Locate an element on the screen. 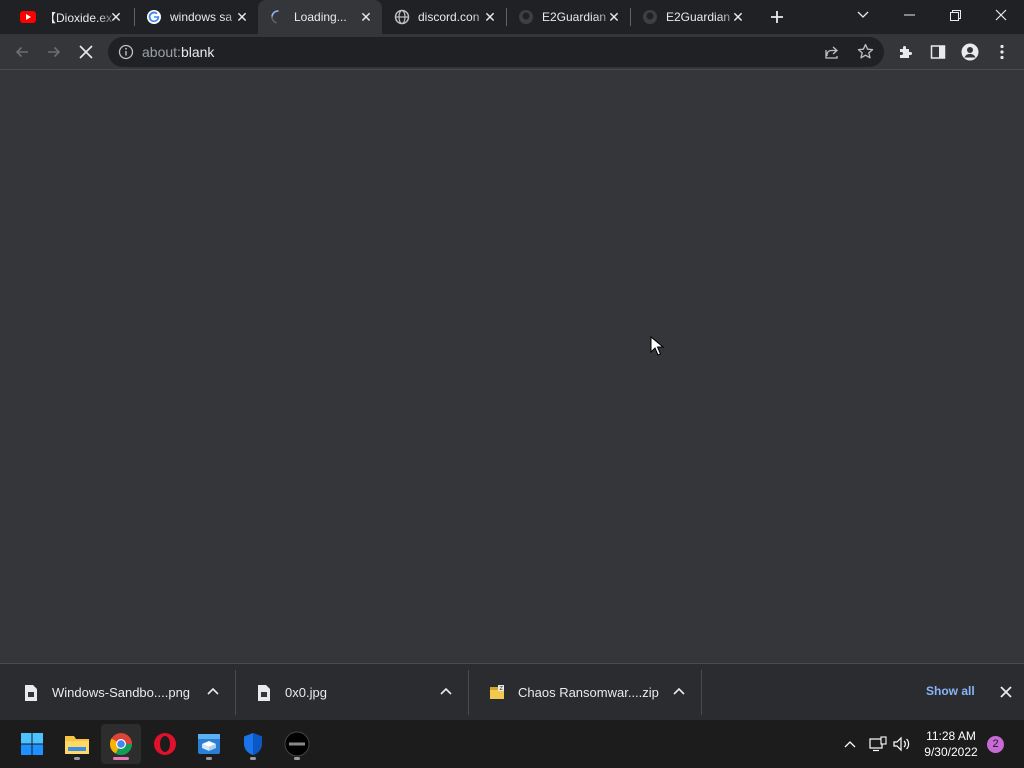 Image resolution: width=1024 pixels, height=768 pixels. opera-icon is located at coordinates (165, 744).